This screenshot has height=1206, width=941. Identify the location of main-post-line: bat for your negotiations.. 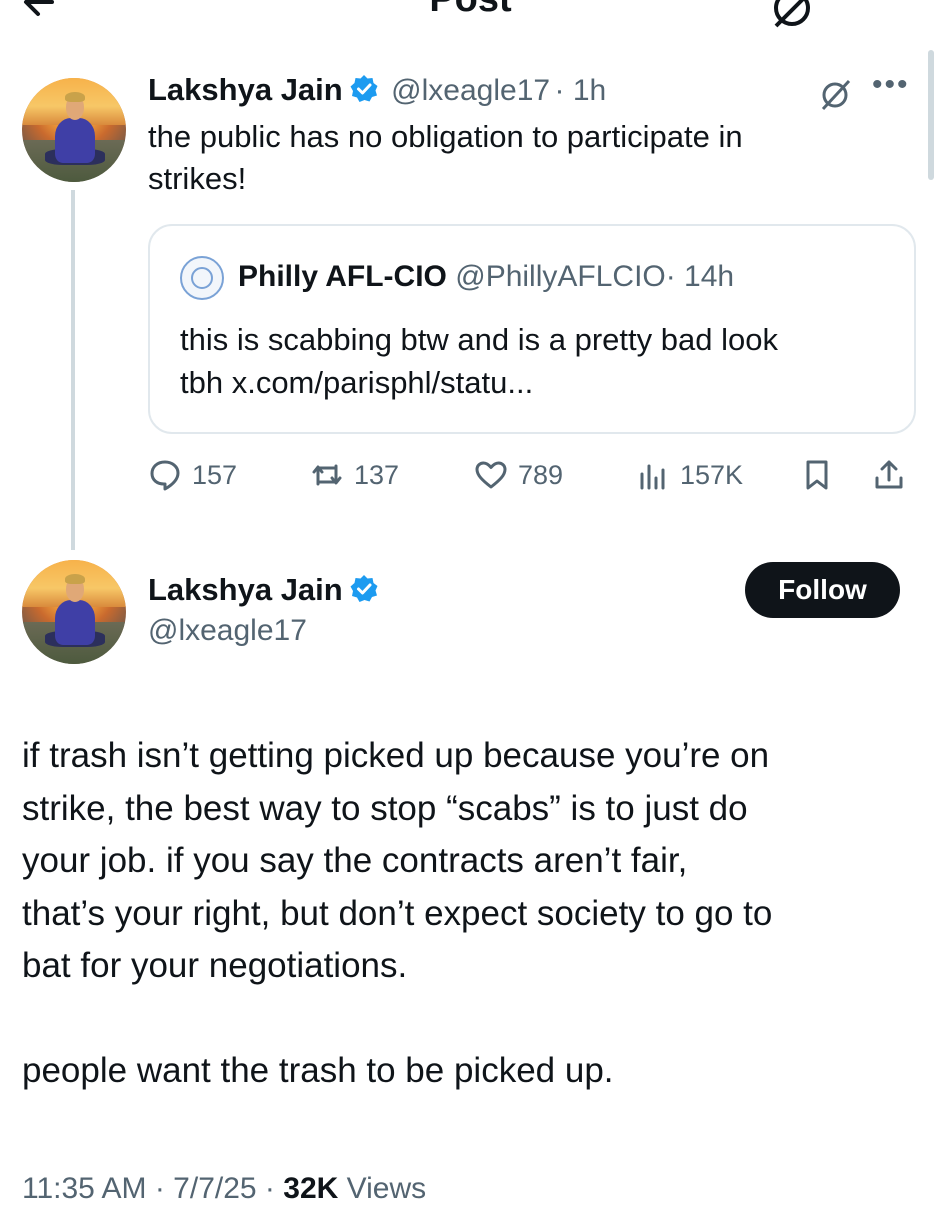
(215, 965).